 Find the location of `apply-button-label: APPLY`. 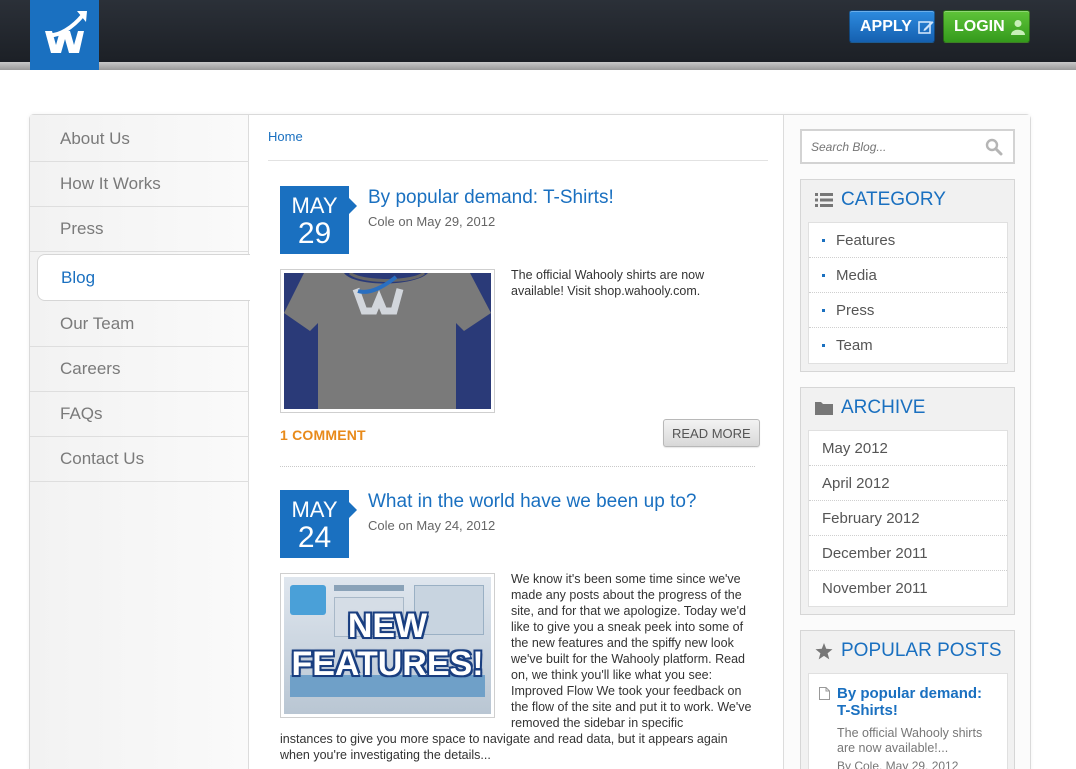

apply-button-label: APPLY is located at coordinates (886, 26).